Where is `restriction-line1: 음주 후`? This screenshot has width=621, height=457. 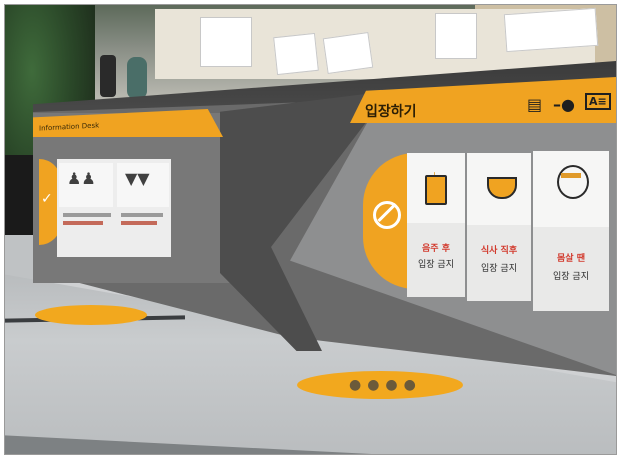 restriction-line1: 음주 후 is located at coordinates (436, 249).